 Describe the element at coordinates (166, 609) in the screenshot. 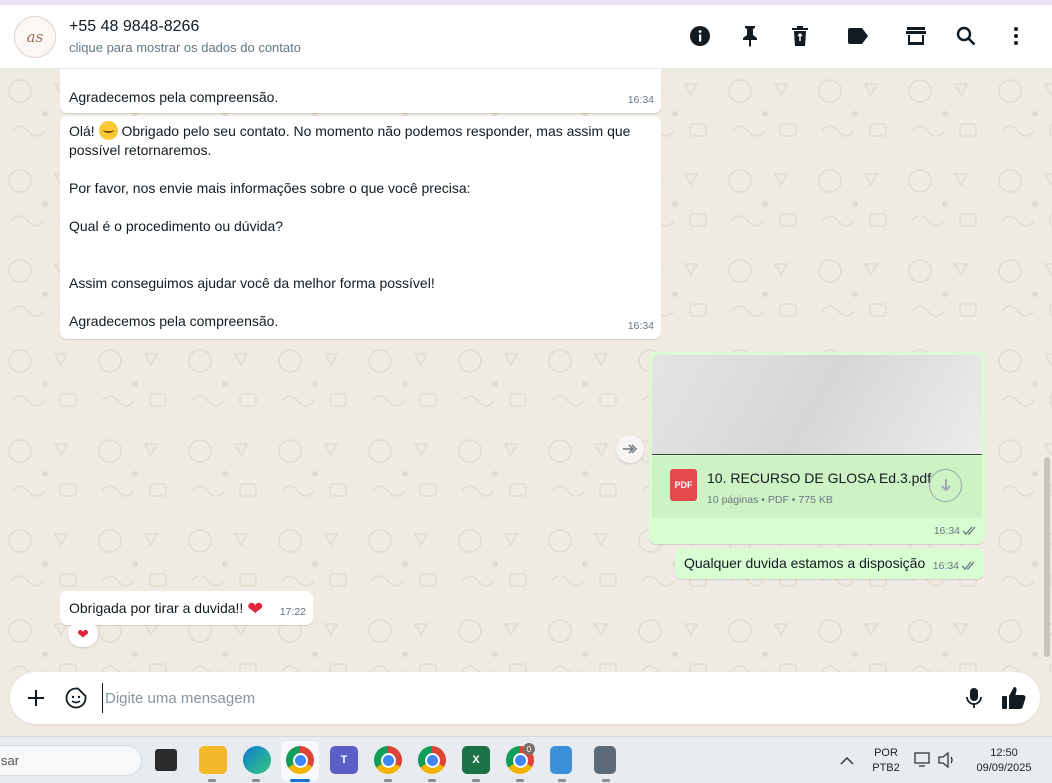

I see `message-text: Obrigada por tirar a duvida!! ❤` at that location.